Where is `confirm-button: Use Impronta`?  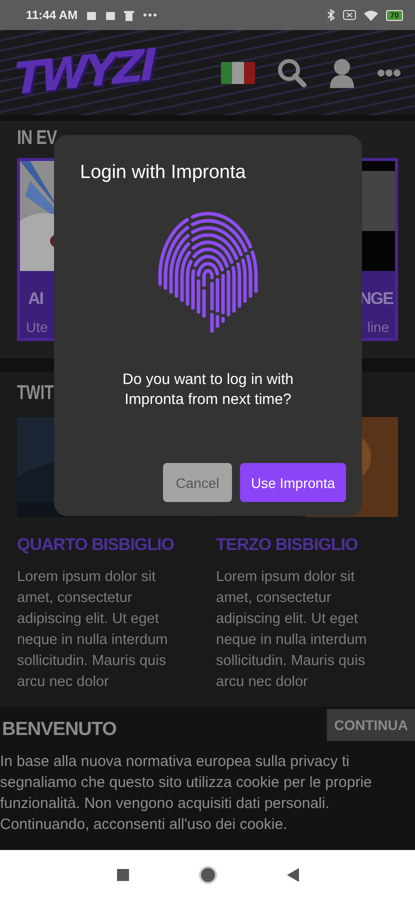
confirm-button: Use Impronta is located at coordinates (293, 482).